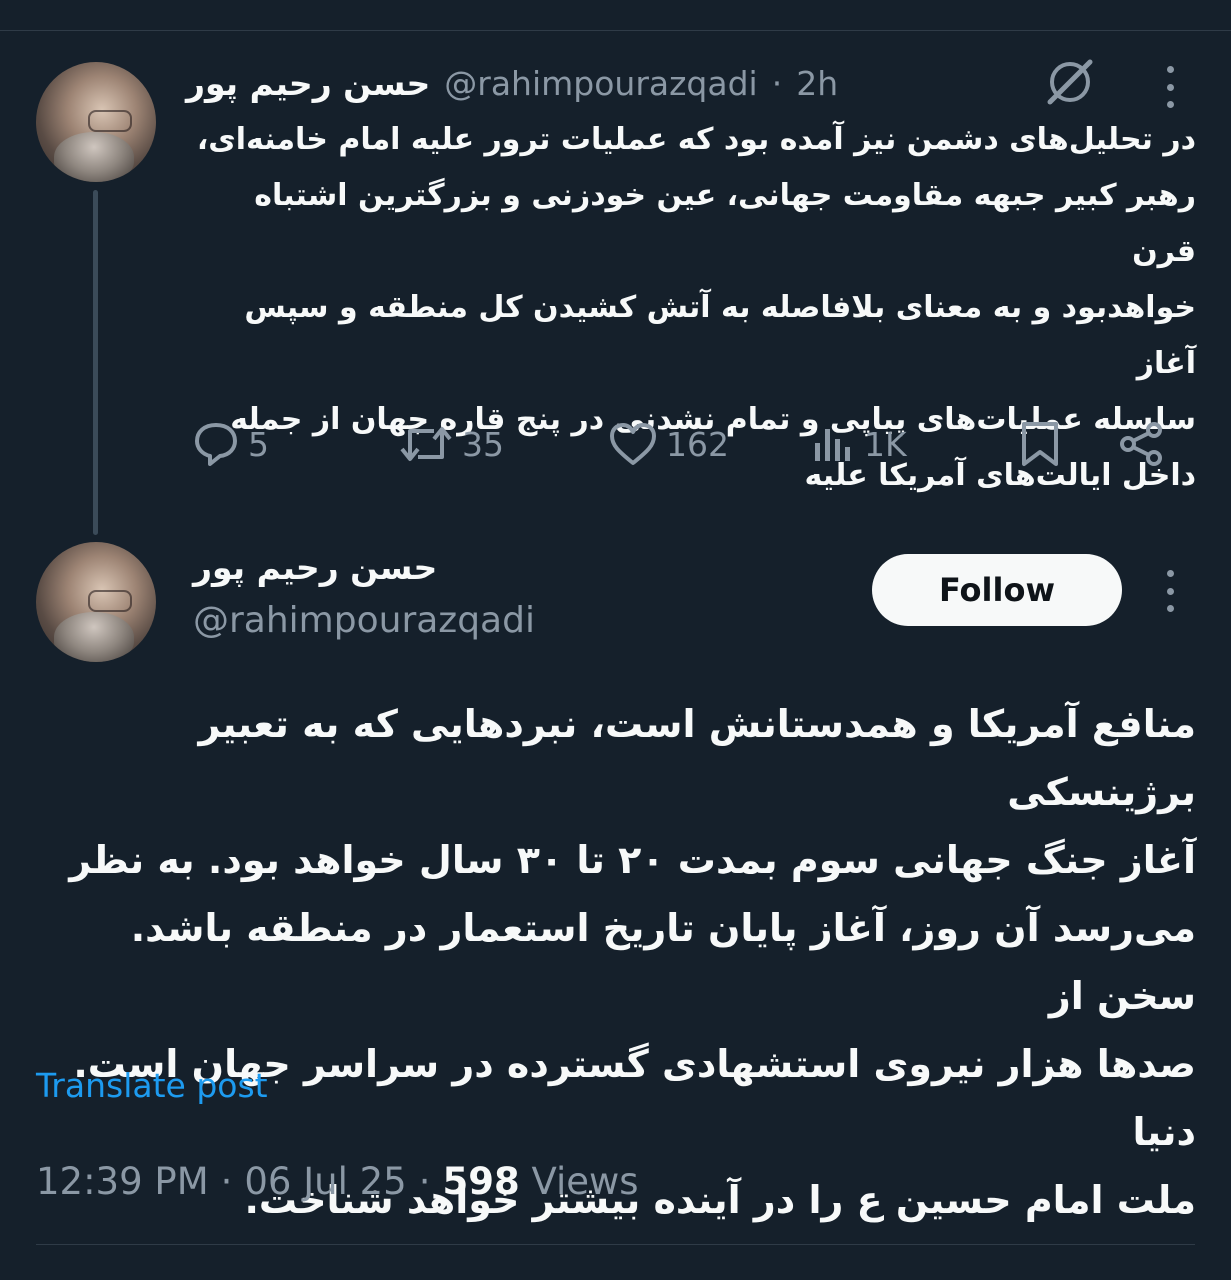  What do you see at coordinates (122, 1181) in the screenshot?
I see `tweet-time: 12:39 PM` at bounding box center [122, 1181].